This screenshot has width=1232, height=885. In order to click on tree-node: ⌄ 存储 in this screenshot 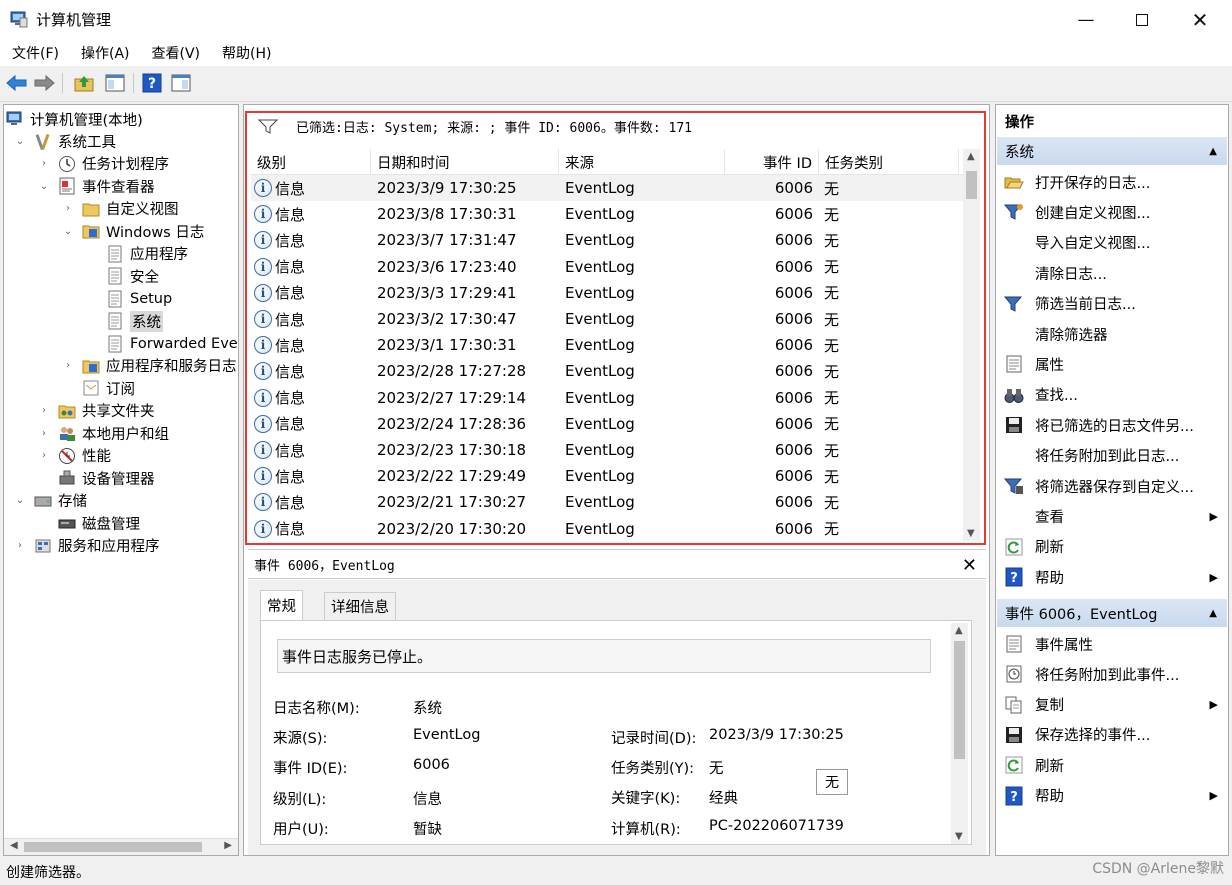, I will do `click(50, 501)`.